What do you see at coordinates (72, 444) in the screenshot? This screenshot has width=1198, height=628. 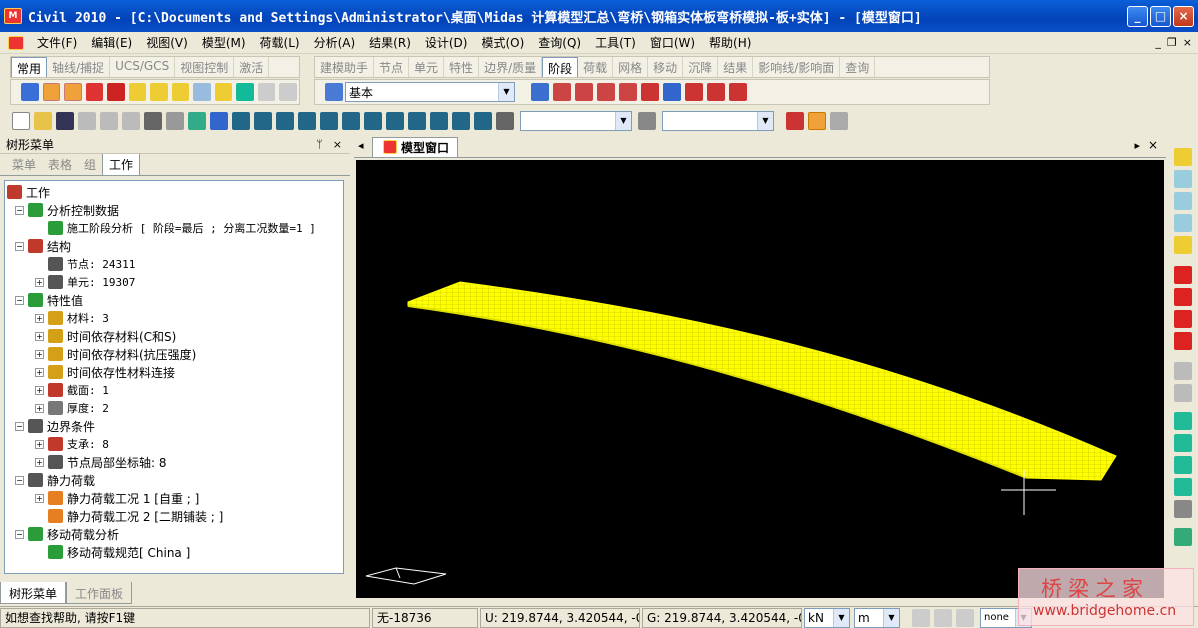 I see `tree-item: + 支承: 8` at bounding box center [72, 444].